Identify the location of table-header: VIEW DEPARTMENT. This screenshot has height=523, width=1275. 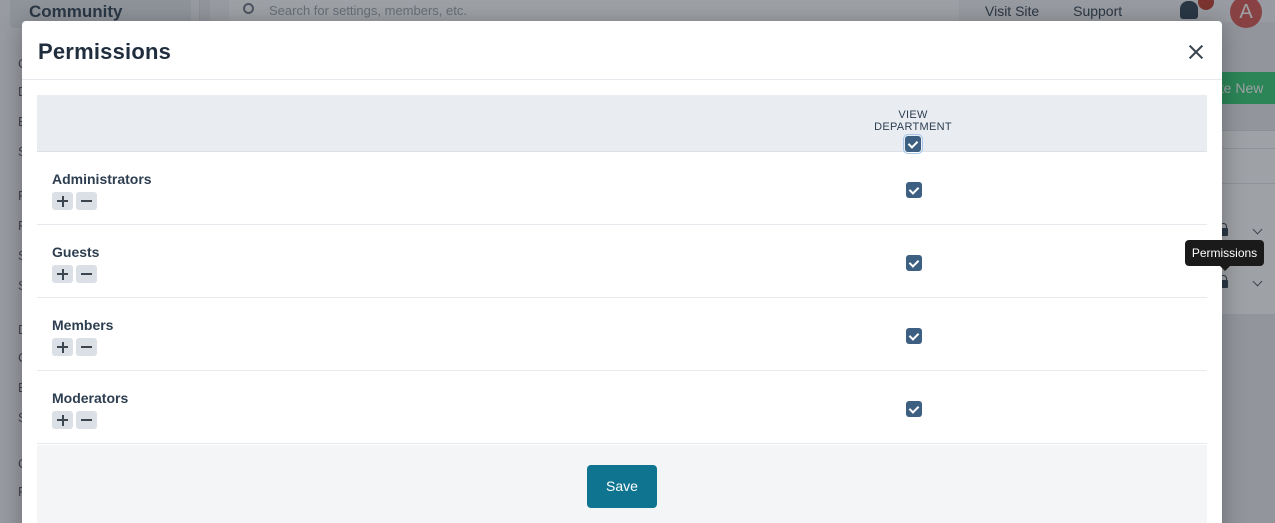
(622, 124).